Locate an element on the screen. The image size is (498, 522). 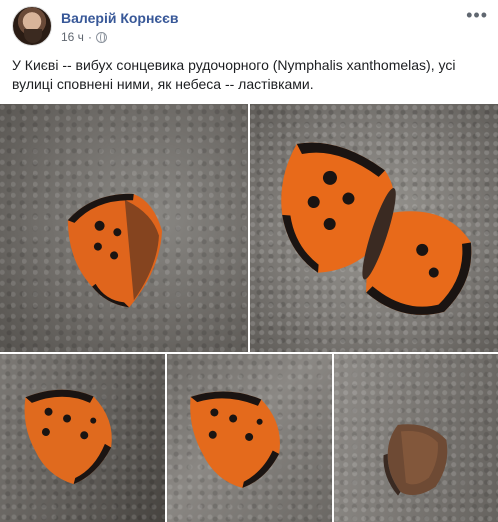
post-time: 16 ч is located at coordinates (72, 37).